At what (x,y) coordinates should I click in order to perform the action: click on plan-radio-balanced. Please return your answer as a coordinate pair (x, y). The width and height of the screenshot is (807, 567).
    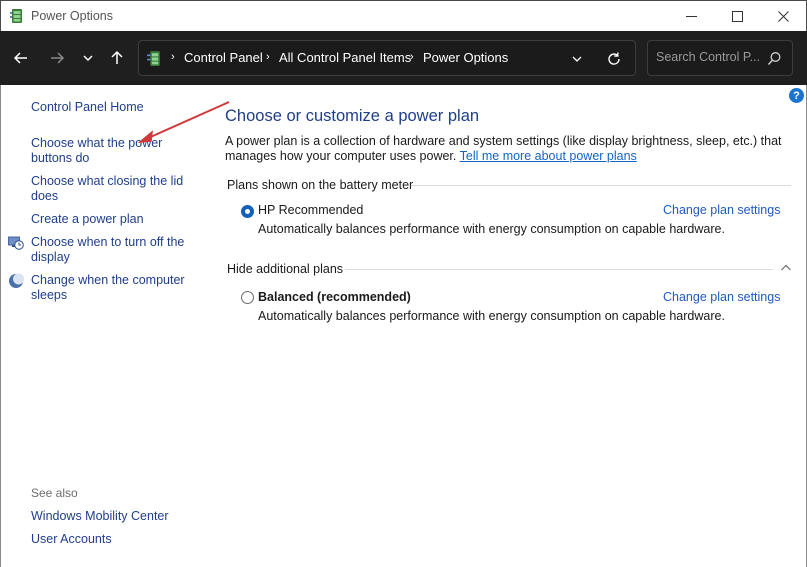
    Looking at the image, I should click on (247, 297).